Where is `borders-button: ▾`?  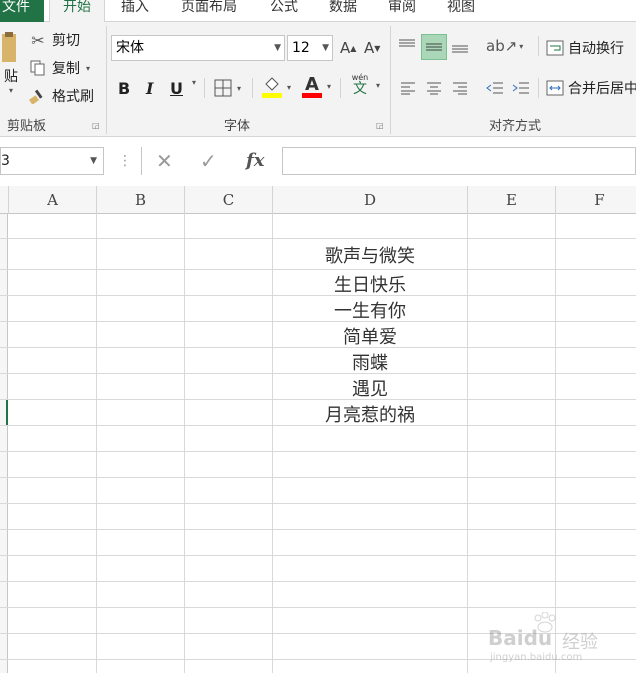
borders-button: ▾ is located at coordinates (227, 88).